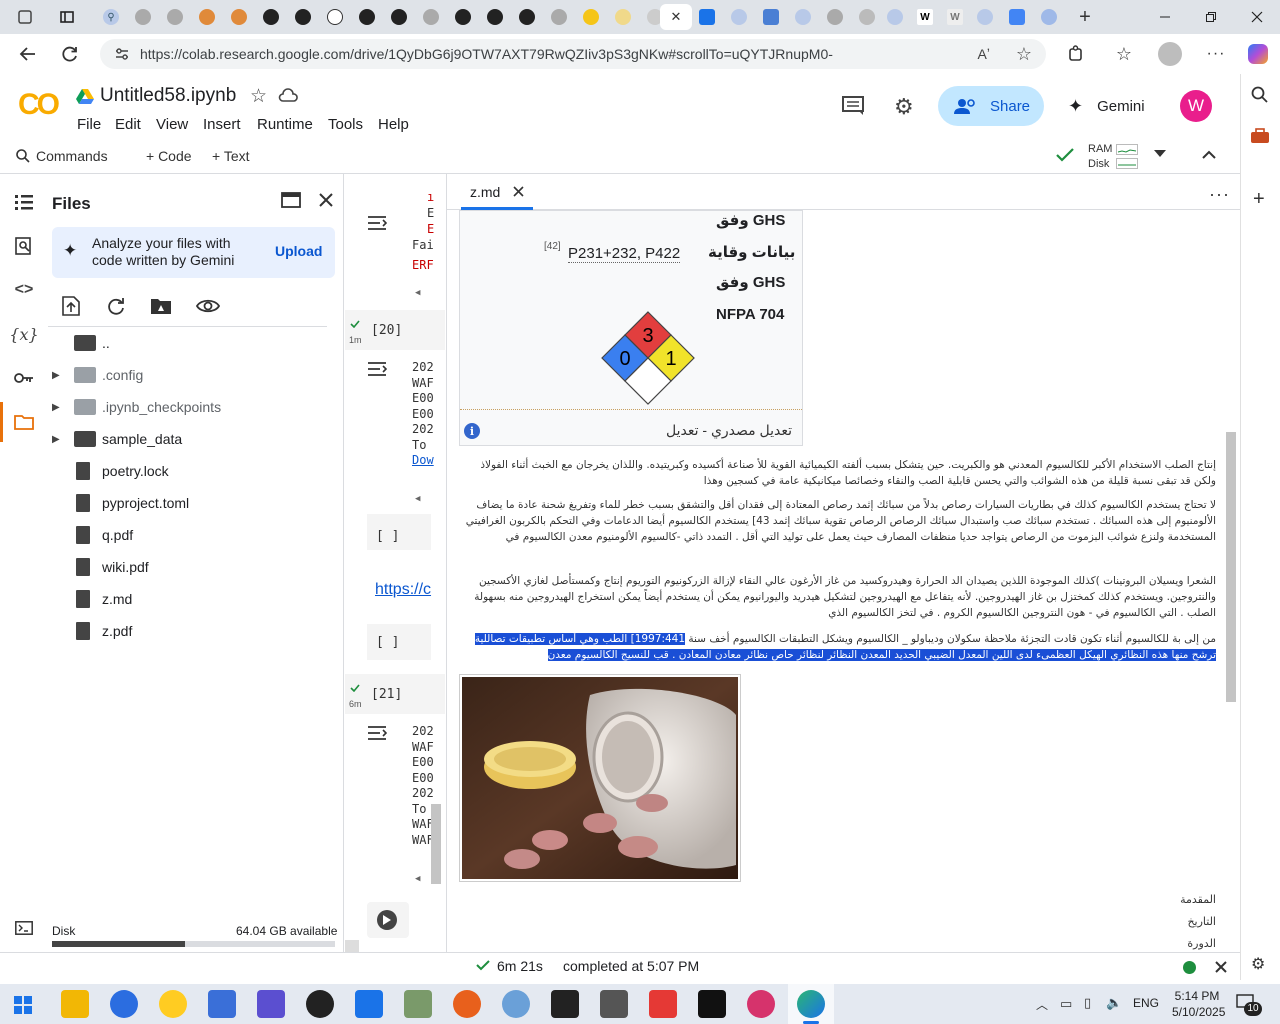  Describe the element at coordinates (39, 105) in the screenshot. I see `colab-logo: CO` at that location.